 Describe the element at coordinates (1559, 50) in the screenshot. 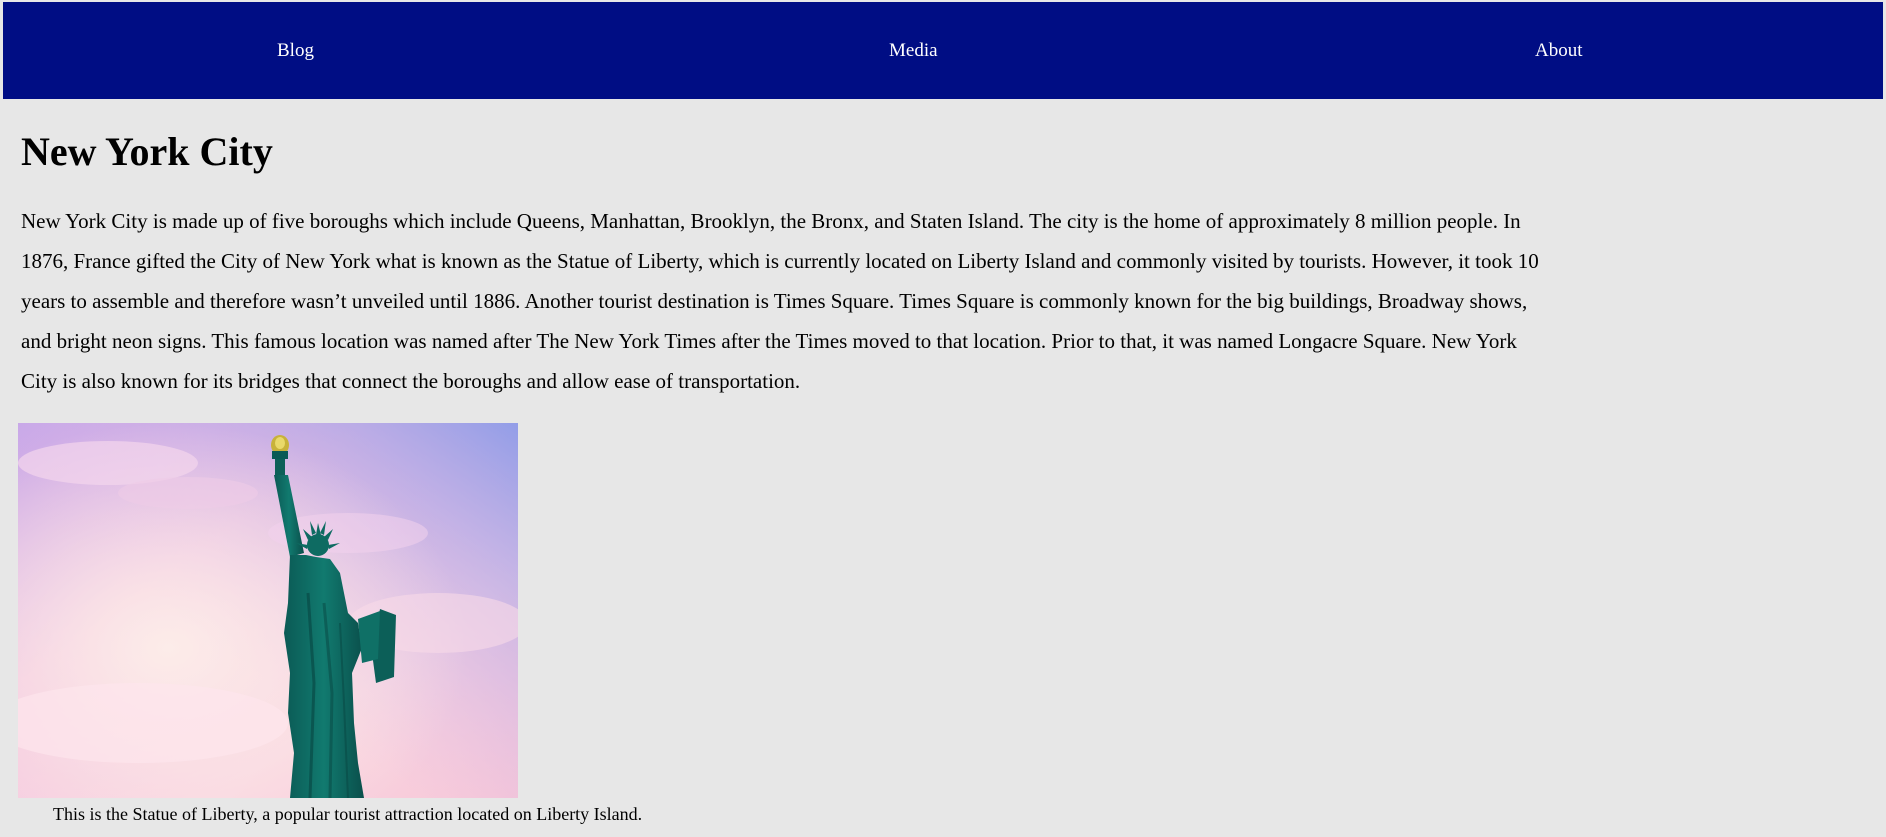

I see `nav-link-about: About` at that location.